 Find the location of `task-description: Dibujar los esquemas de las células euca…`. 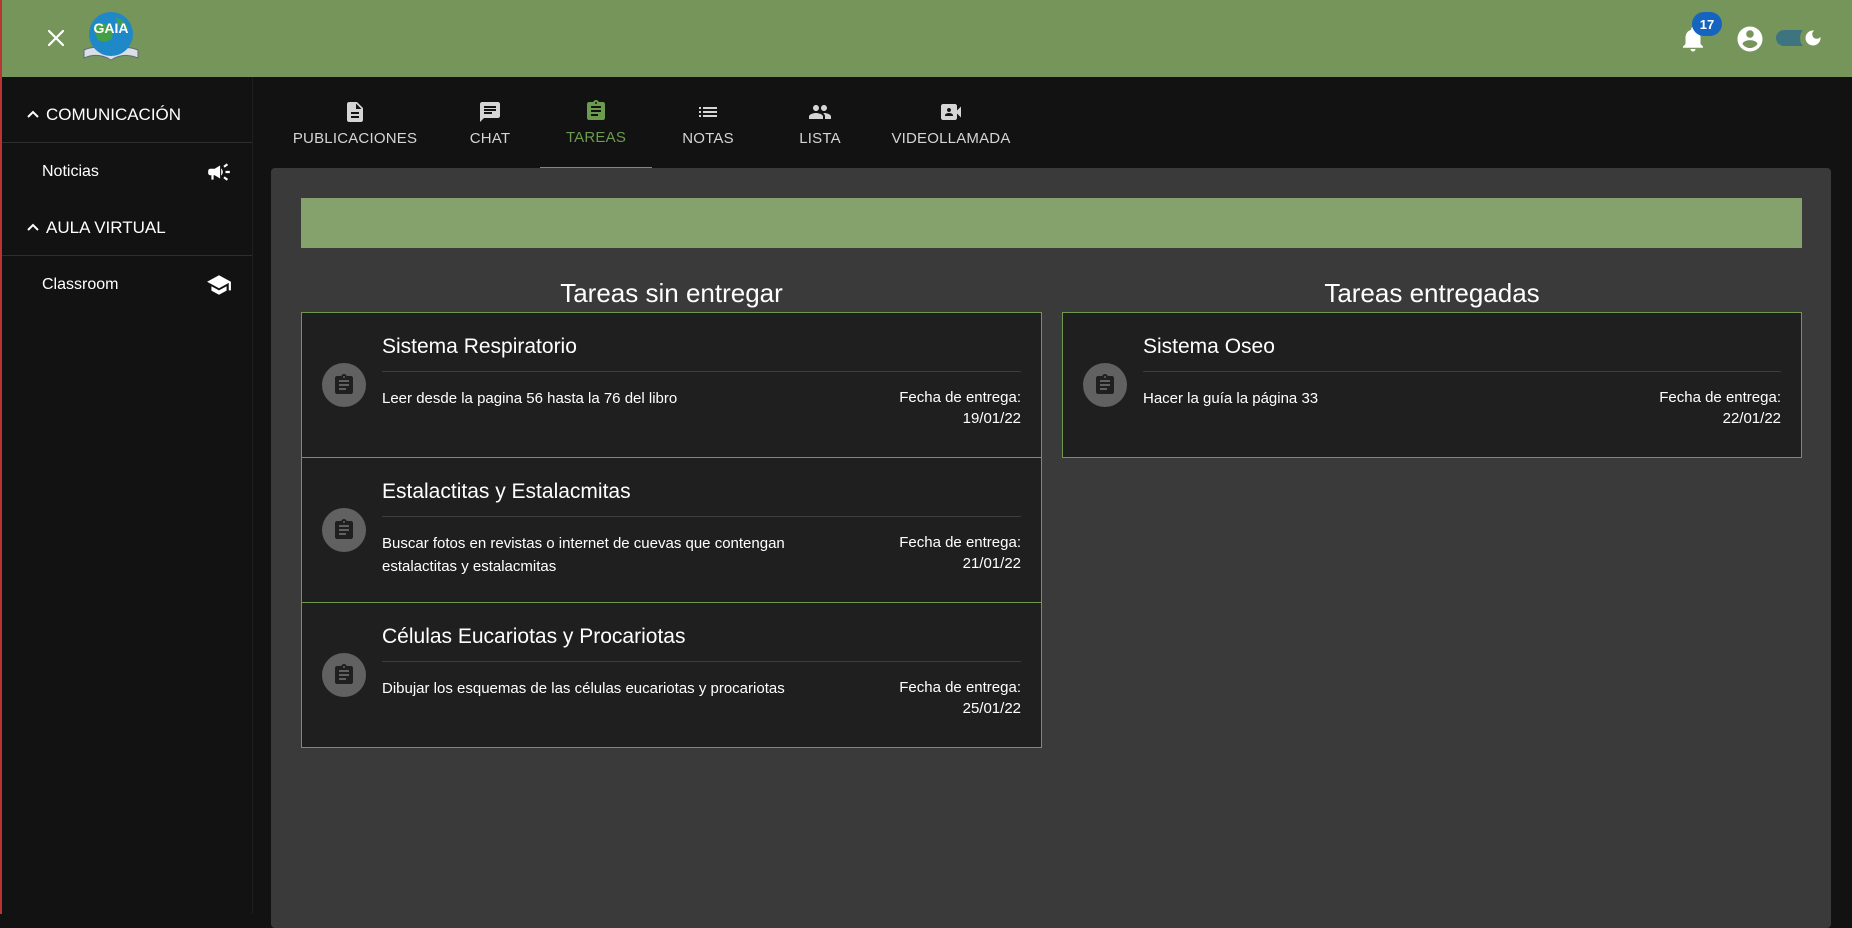

task-description: Dibujar los esquemas de las células euca… is located at coordinates (583, 688).